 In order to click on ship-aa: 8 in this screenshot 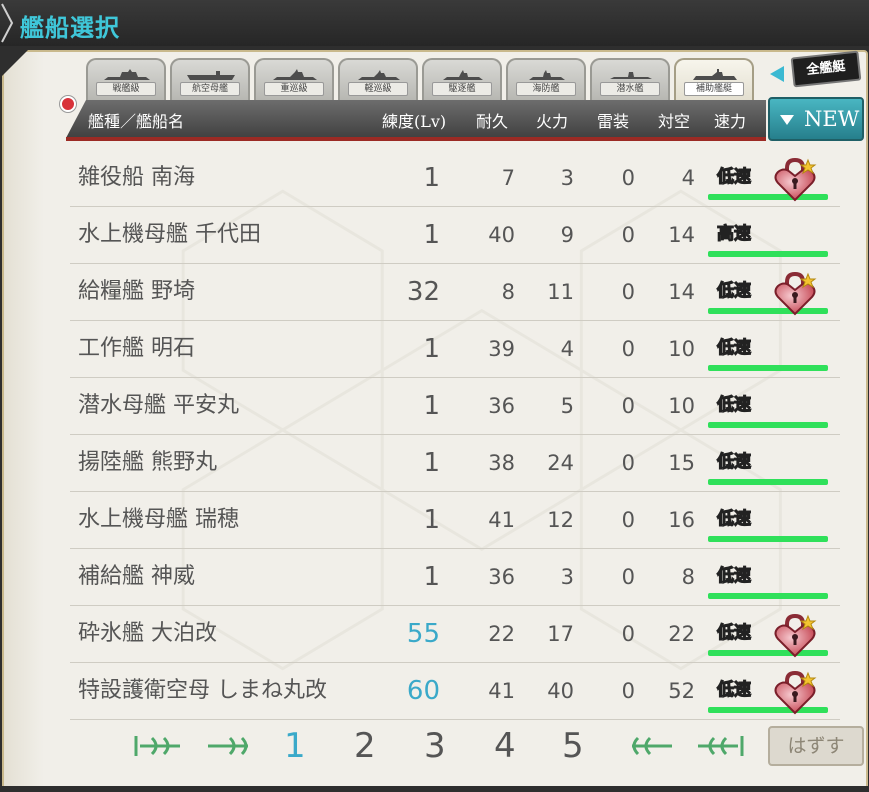, I will do `click(688, 577)`.